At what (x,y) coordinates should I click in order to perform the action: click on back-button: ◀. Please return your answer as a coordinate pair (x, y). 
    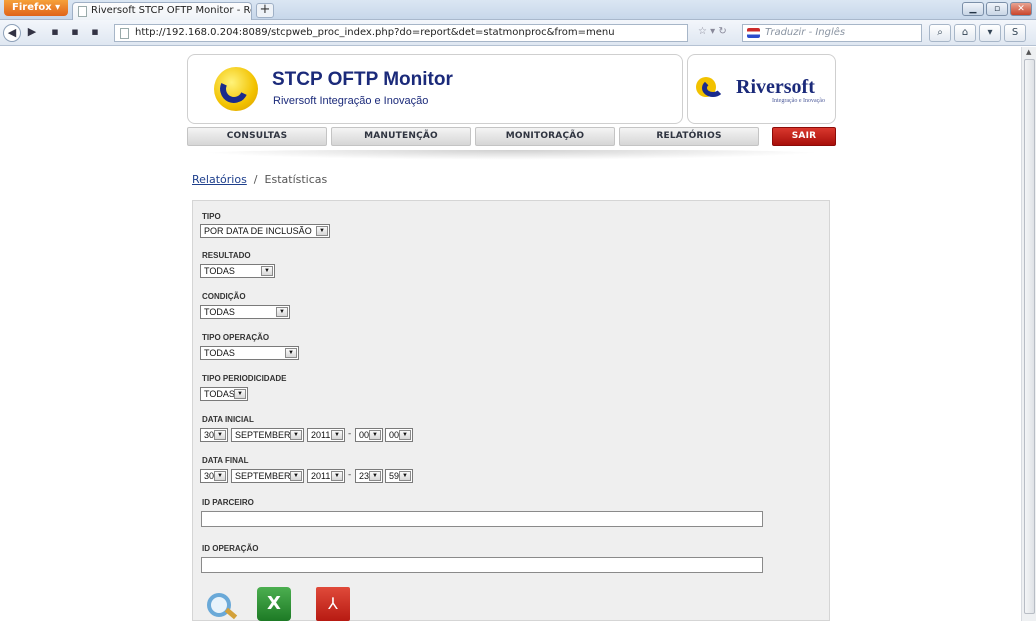
    Looking at the image, I should click on (12, 33).